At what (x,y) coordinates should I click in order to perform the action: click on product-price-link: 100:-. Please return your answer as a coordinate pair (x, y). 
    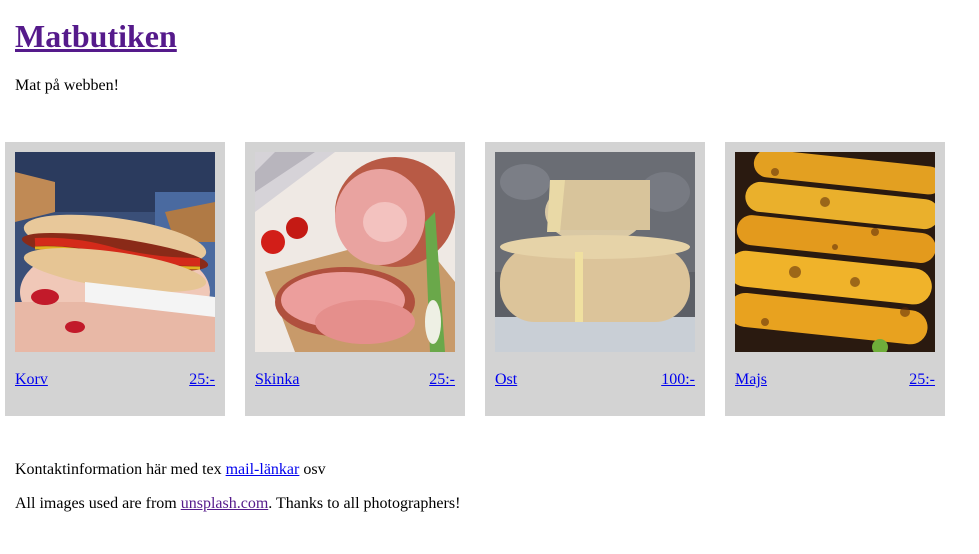
    Looking at the image, I should click on (678, 380).